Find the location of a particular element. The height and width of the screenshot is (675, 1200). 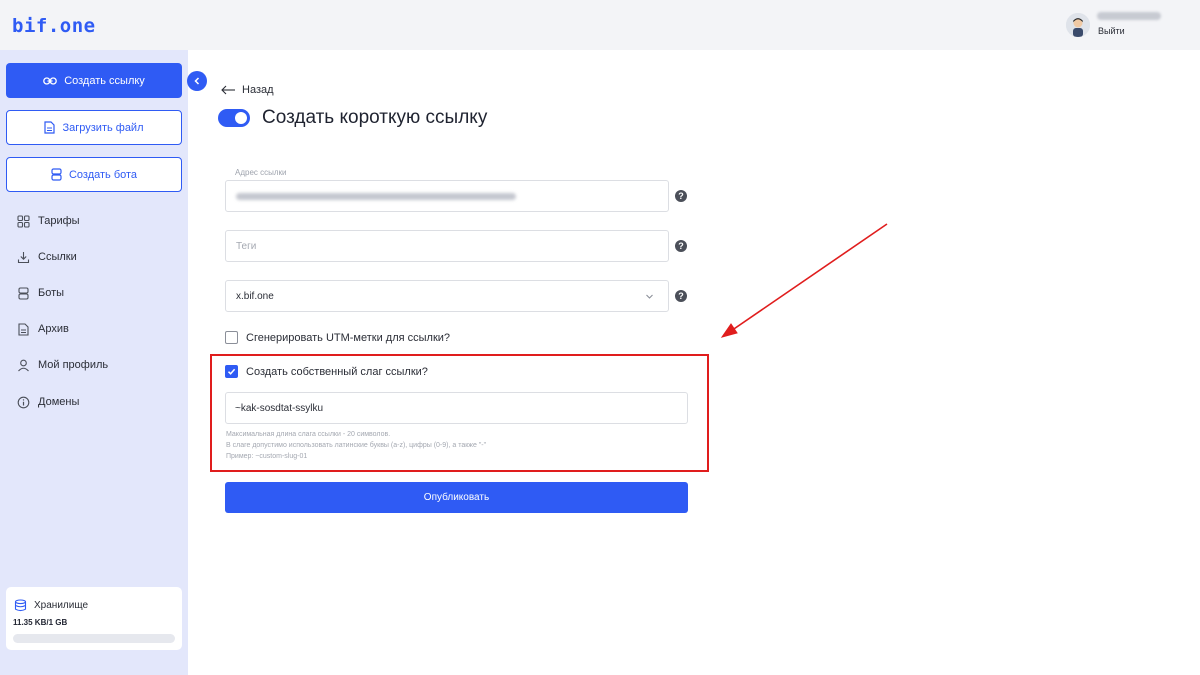

storage-card: Хранилище 11.35 KB/1 GB is located at coordinates (94, 618).